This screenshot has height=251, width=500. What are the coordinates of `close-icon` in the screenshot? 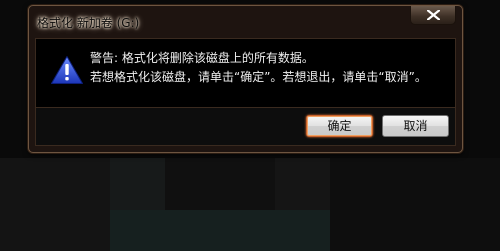 It's located at (433, 15).